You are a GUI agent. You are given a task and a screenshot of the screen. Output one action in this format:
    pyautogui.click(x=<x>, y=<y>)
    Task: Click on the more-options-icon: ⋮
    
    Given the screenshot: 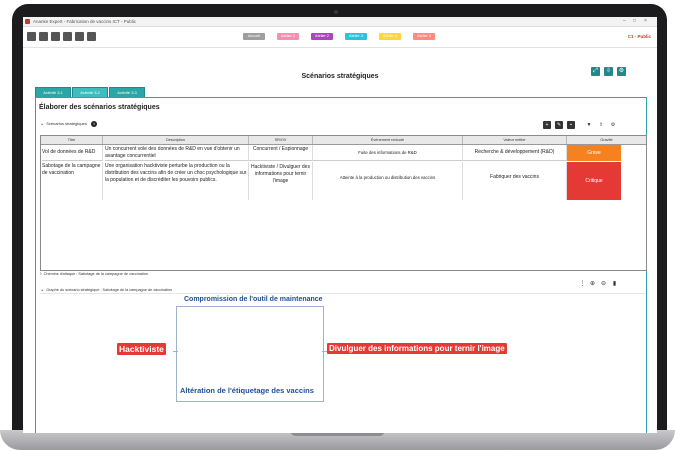 What is the action you would take?
    pyautogui.click(x=582, y=284)
    